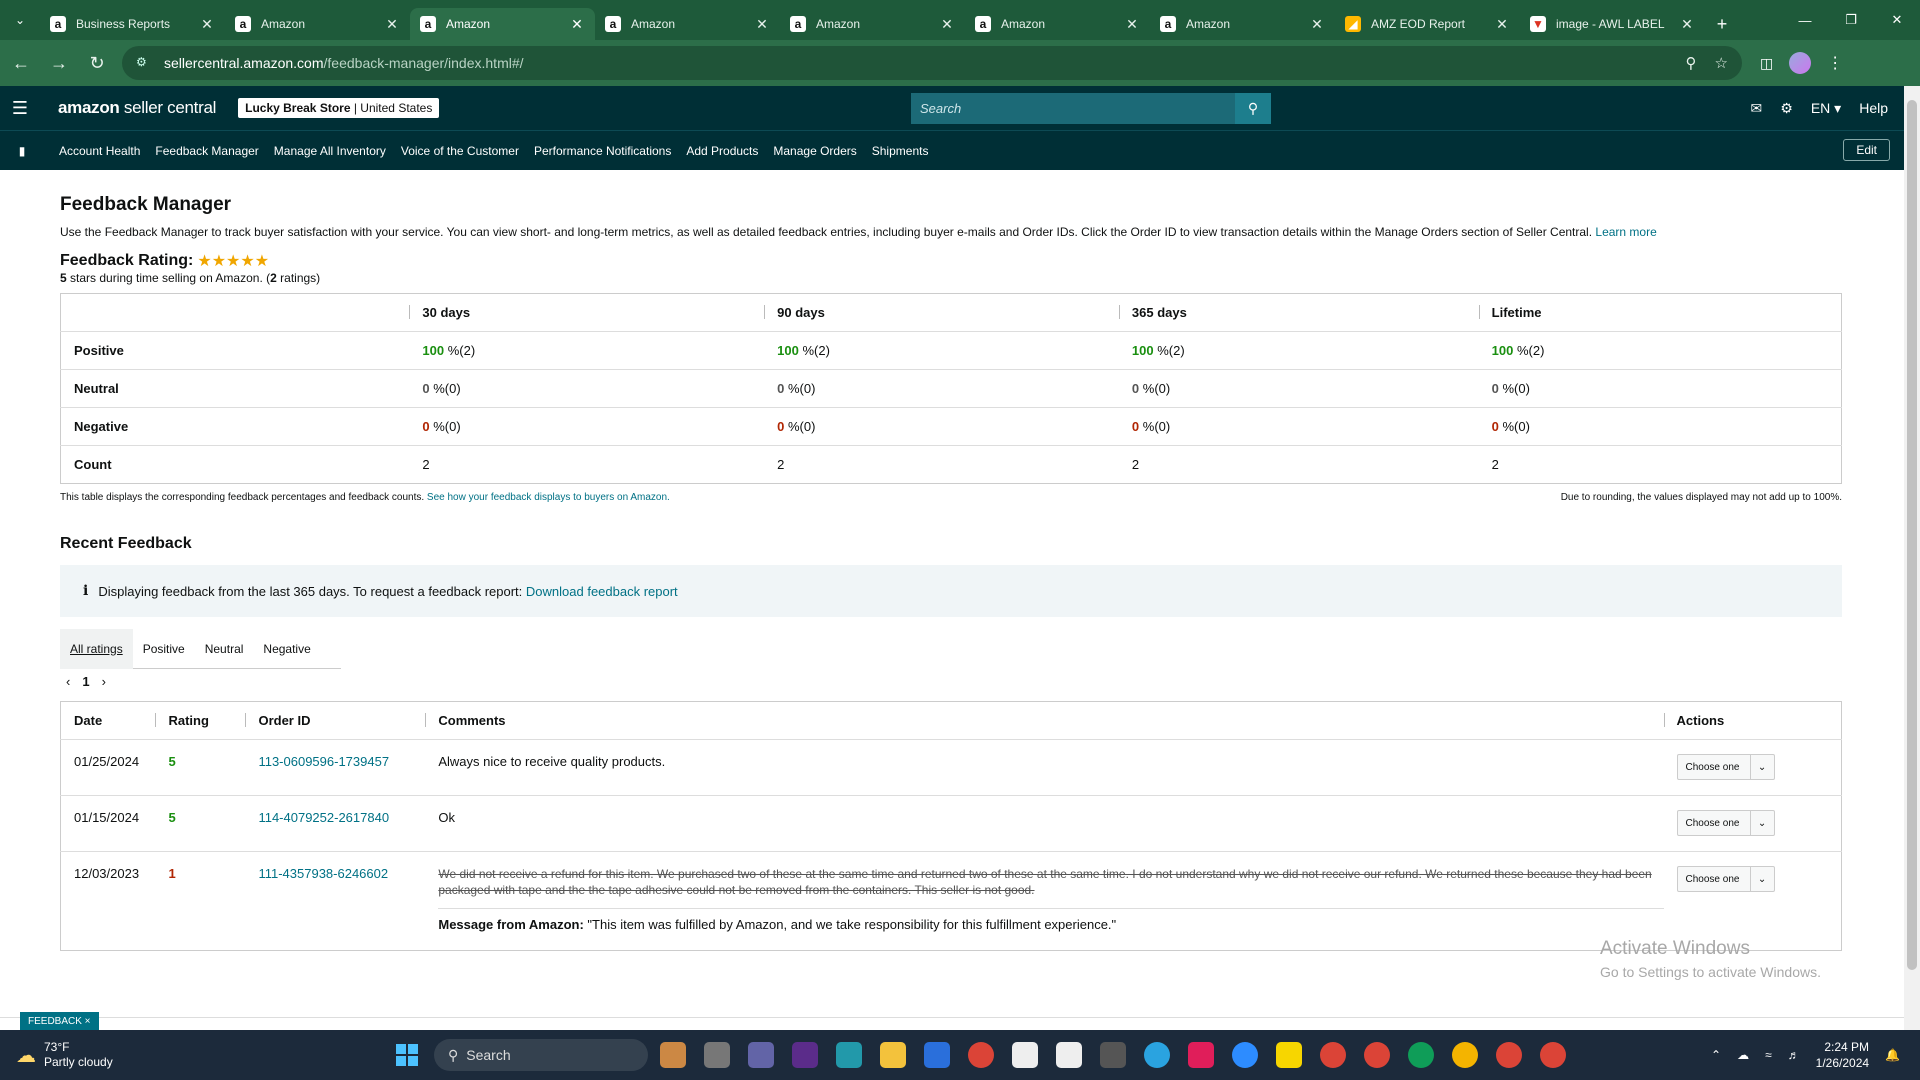  What do you see at coordinates (1757, 108) in the screenshot?
I see `mail-icon: ✉` at bounding box center [1757, 108].